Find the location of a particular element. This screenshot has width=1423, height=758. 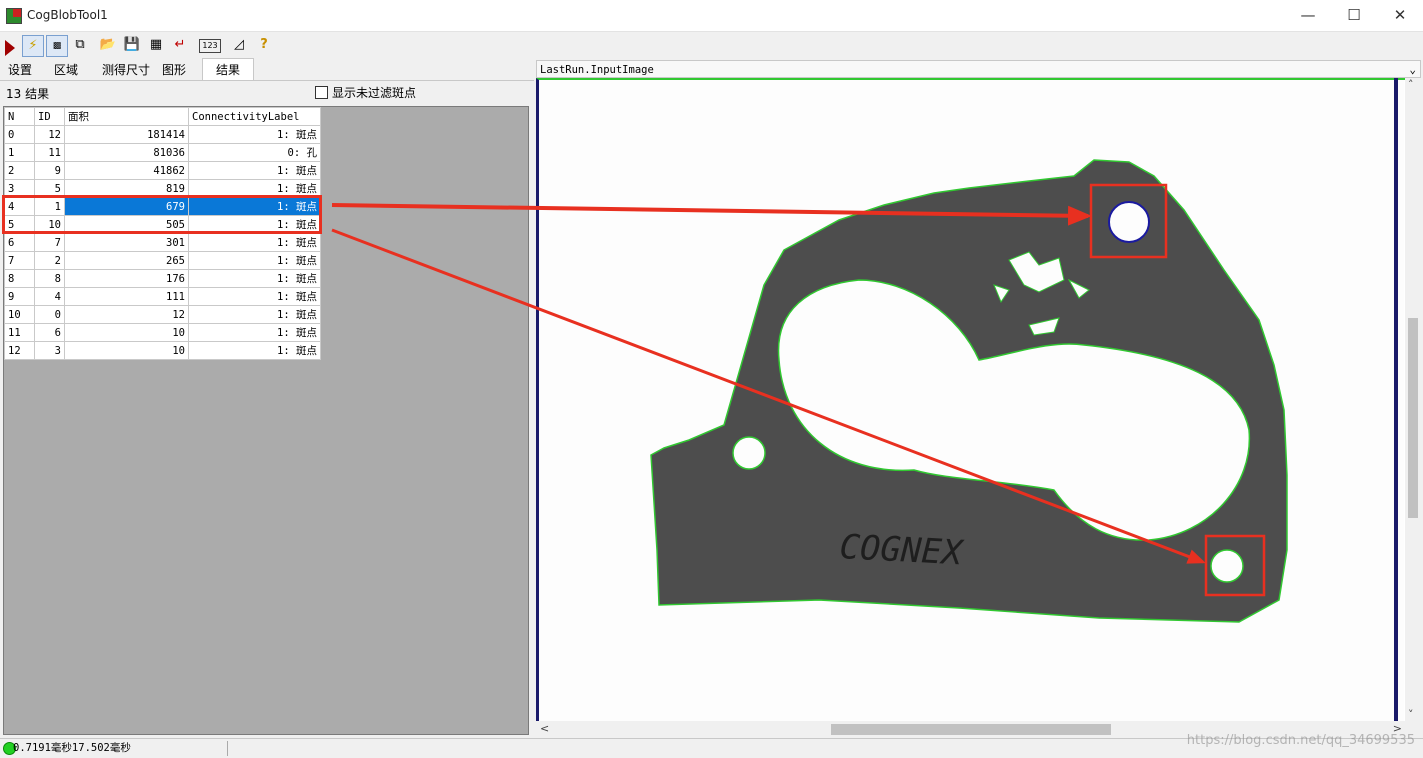

column-header: ConnectivityLabel is located at coordinates (254, 116).